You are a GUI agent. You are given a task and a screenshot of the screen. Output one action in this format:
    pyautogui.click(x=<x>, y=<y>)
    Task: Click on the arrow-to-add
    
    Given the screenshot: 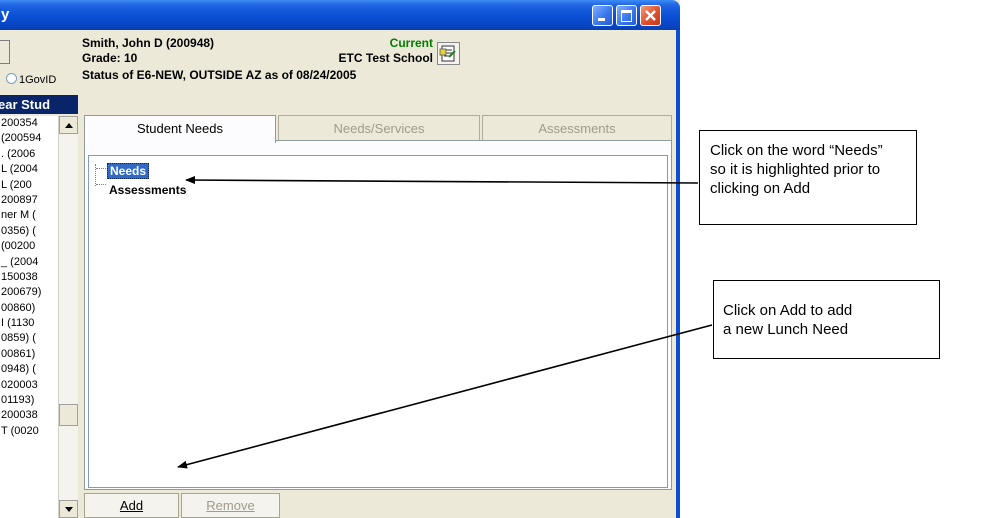 What is the action you would take?
    pyautogui.click(x=445, y=396)
    